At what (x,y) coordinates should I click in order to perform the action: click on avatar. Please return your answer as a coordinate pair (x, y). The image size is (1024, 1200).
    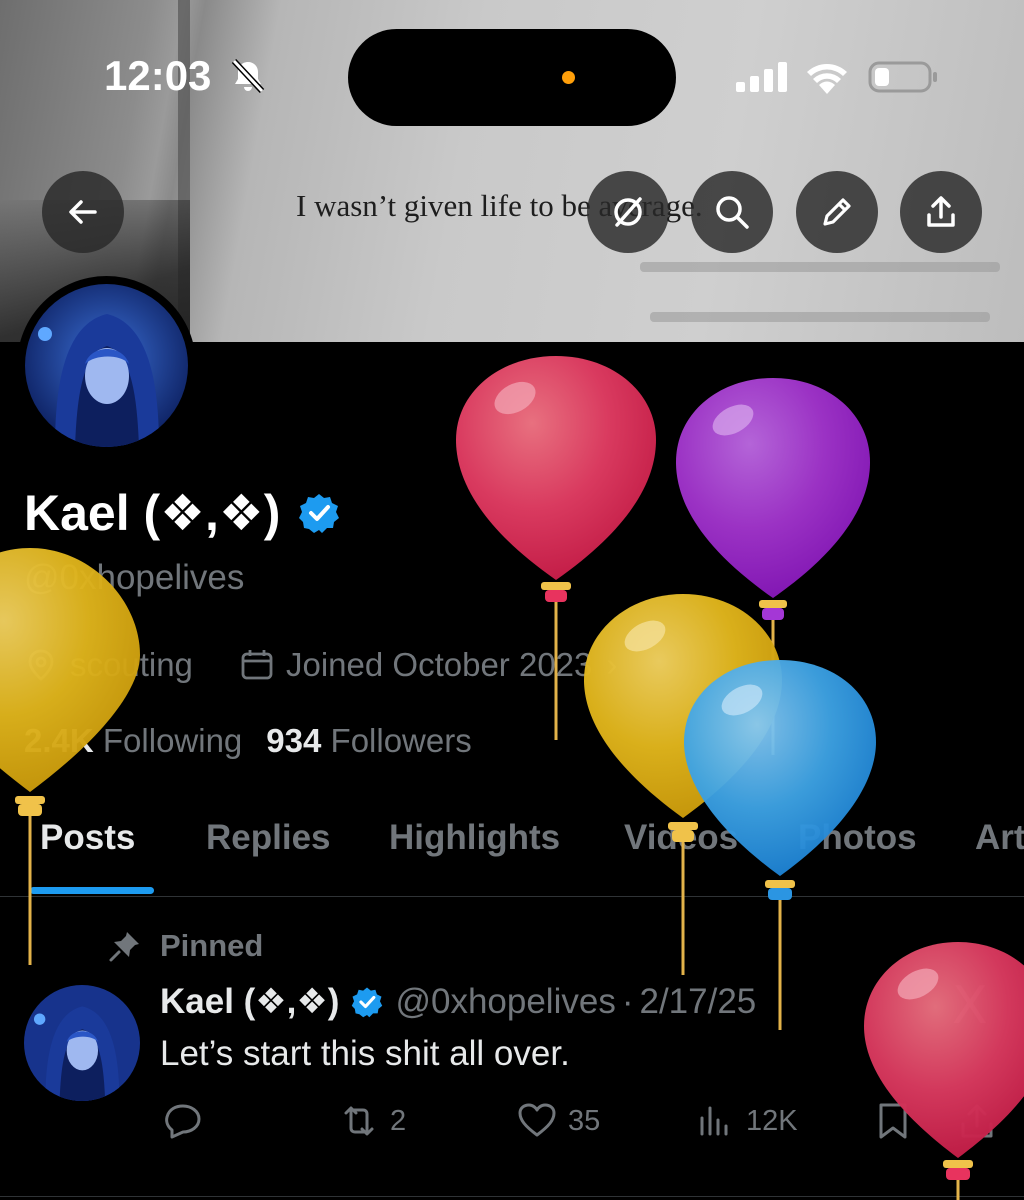
    Looking at the image, I should click on (106, 365).